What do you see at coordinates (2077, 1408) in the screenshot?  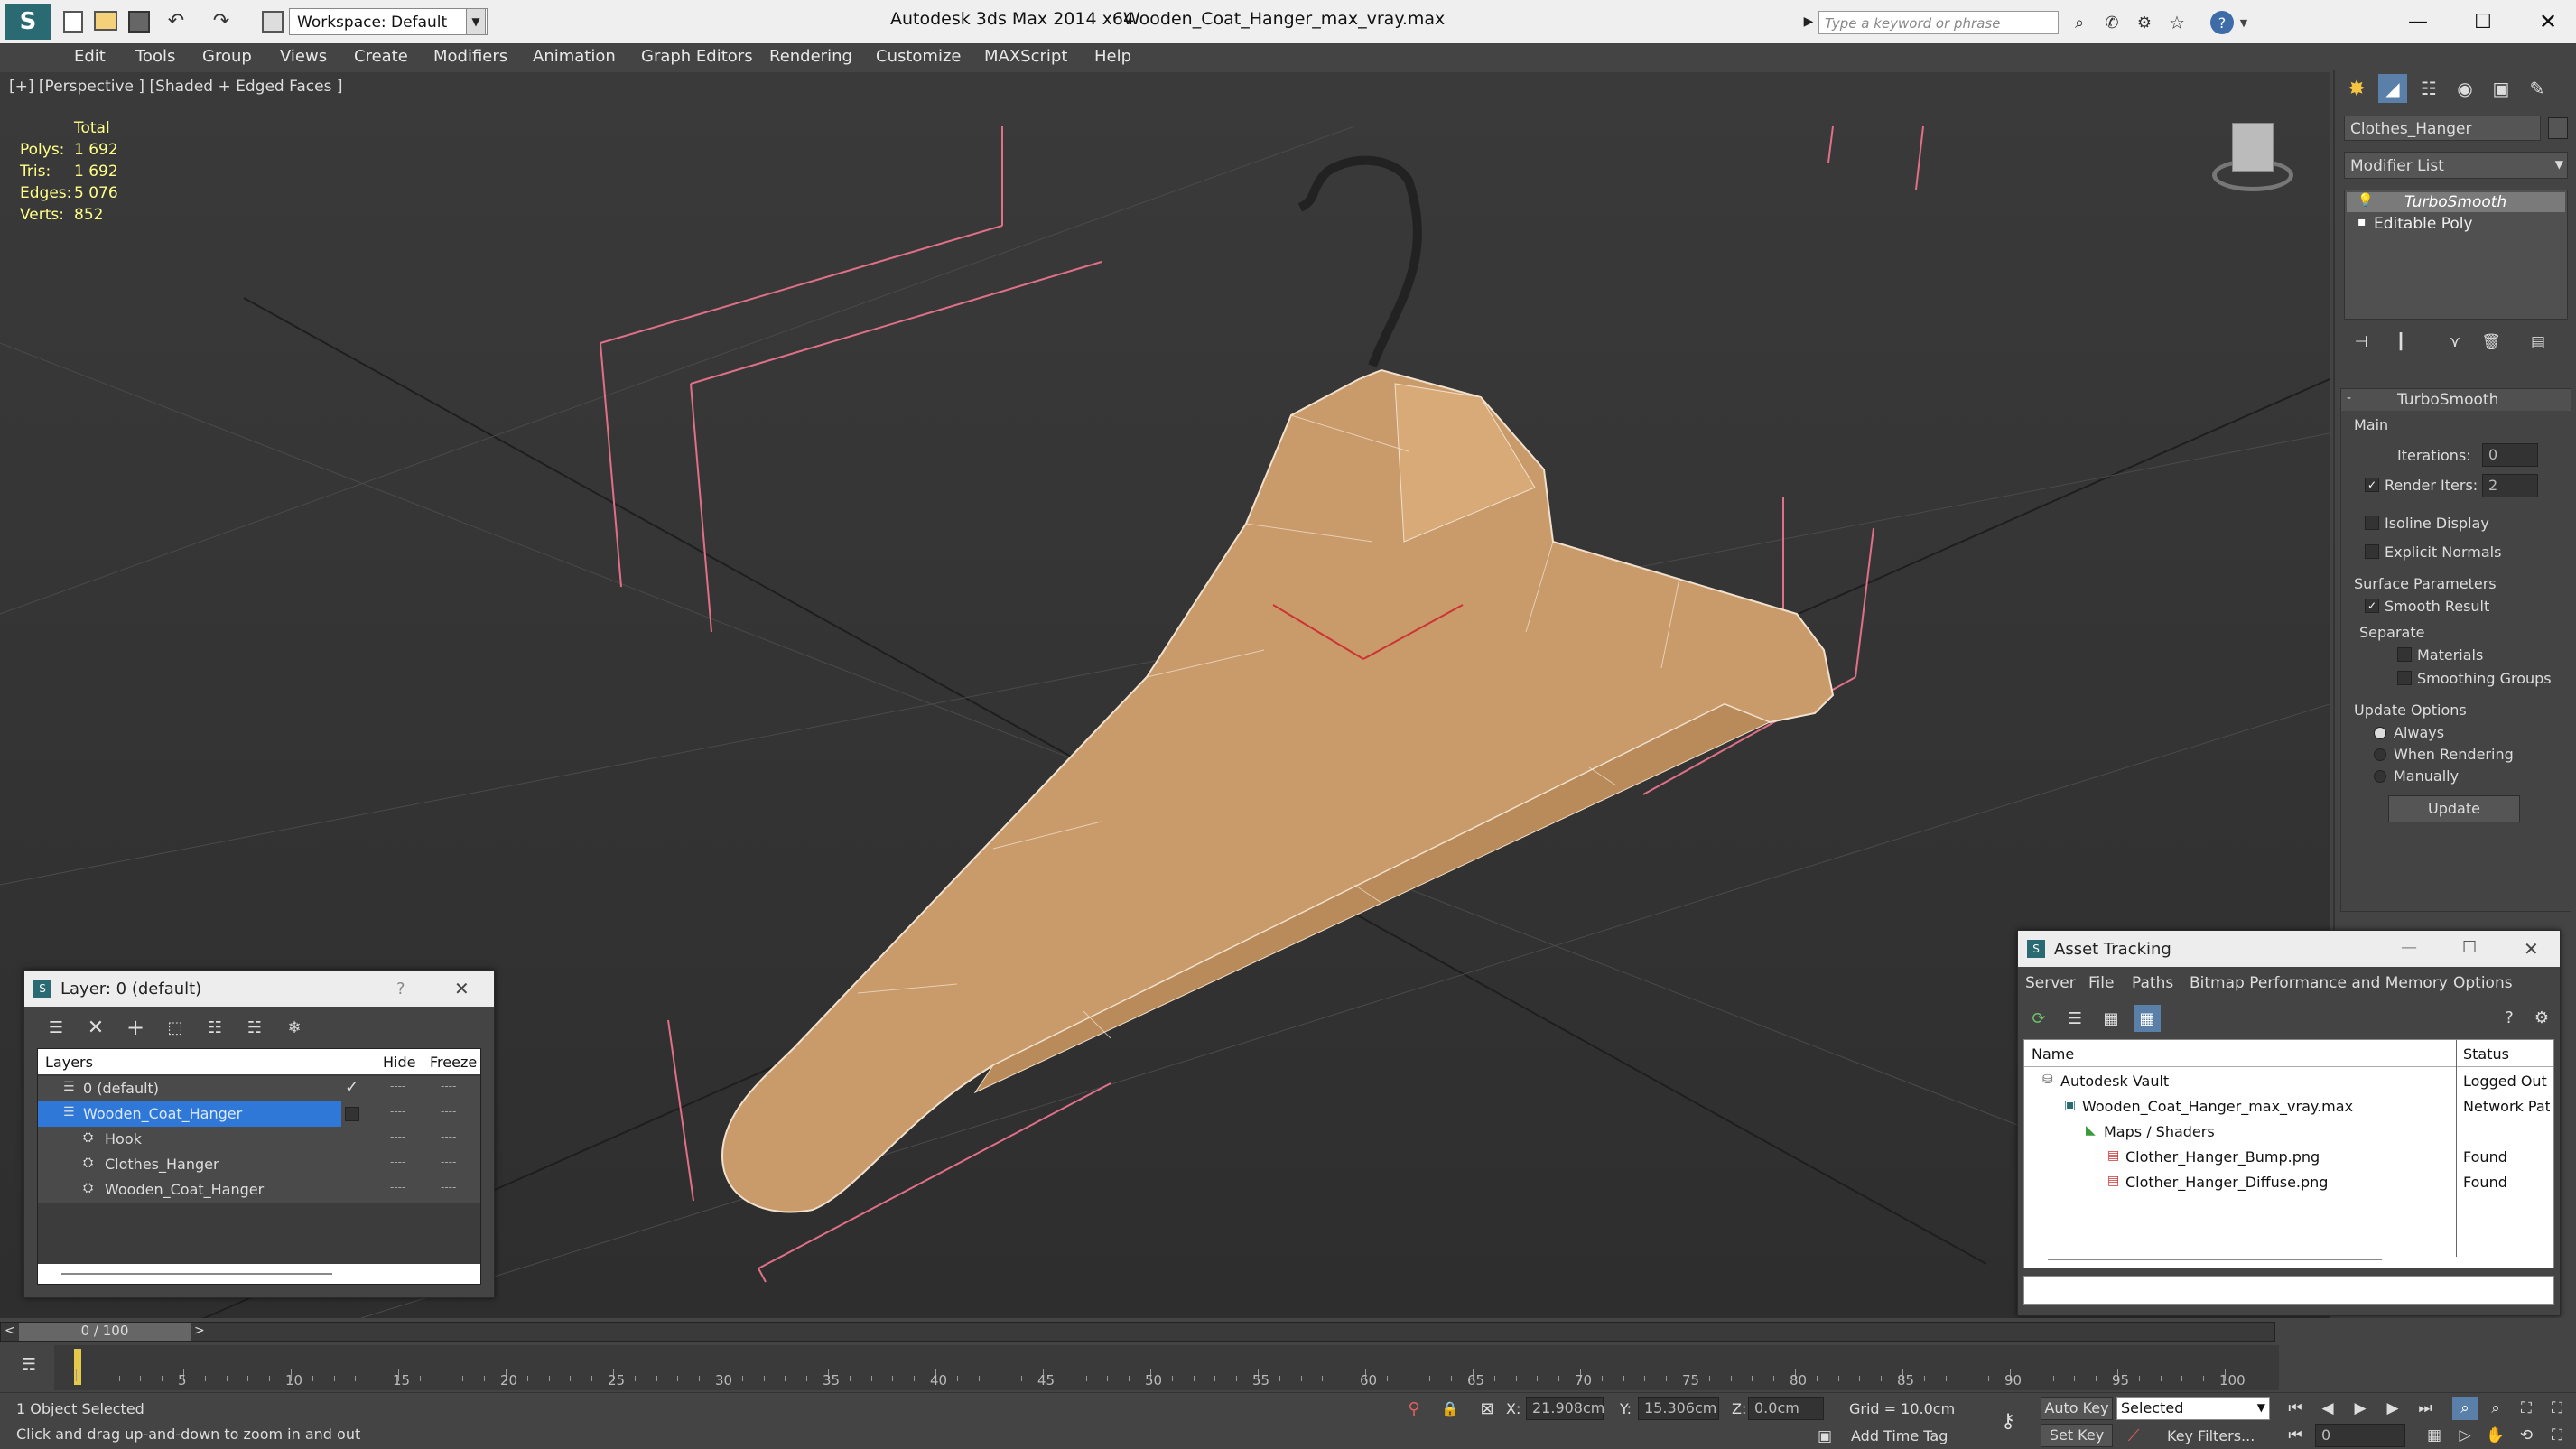 I see `auto-key-button: Auto Key` at bounding box center [2077, 1408].